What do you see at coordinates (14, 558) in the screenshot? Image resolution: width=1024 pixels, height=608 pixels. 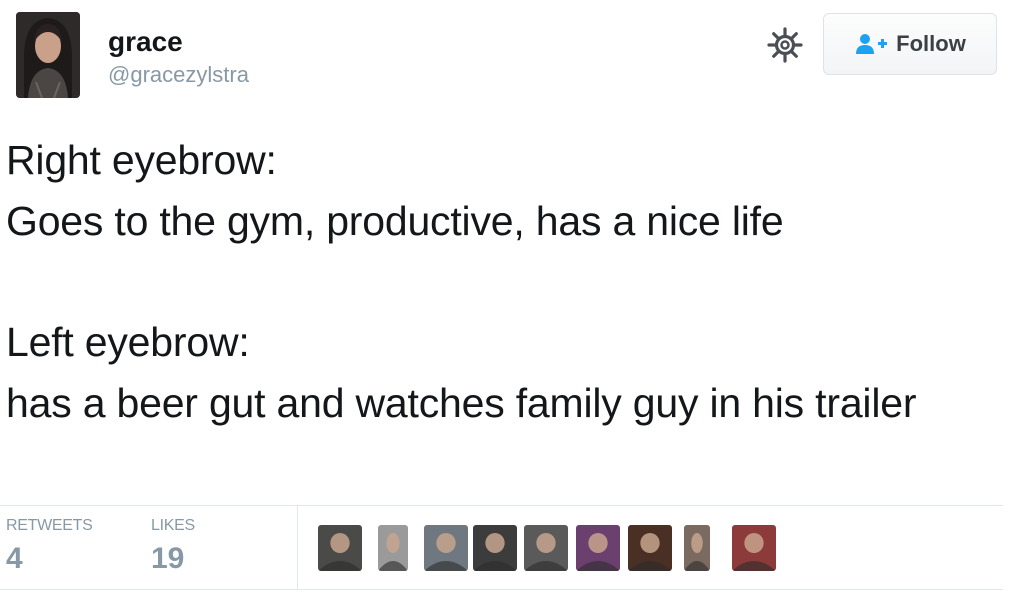 I see `retweets-count: 4` at bounding box center [14, 558].